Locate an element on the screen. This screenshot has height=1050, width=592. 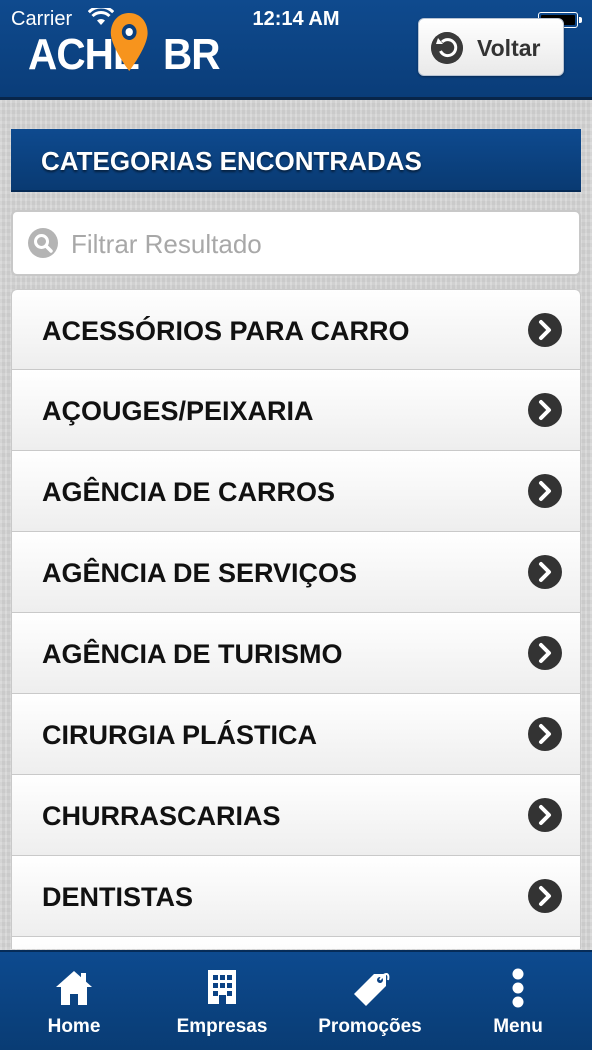
home-icon is located at coordinates (74, 988).